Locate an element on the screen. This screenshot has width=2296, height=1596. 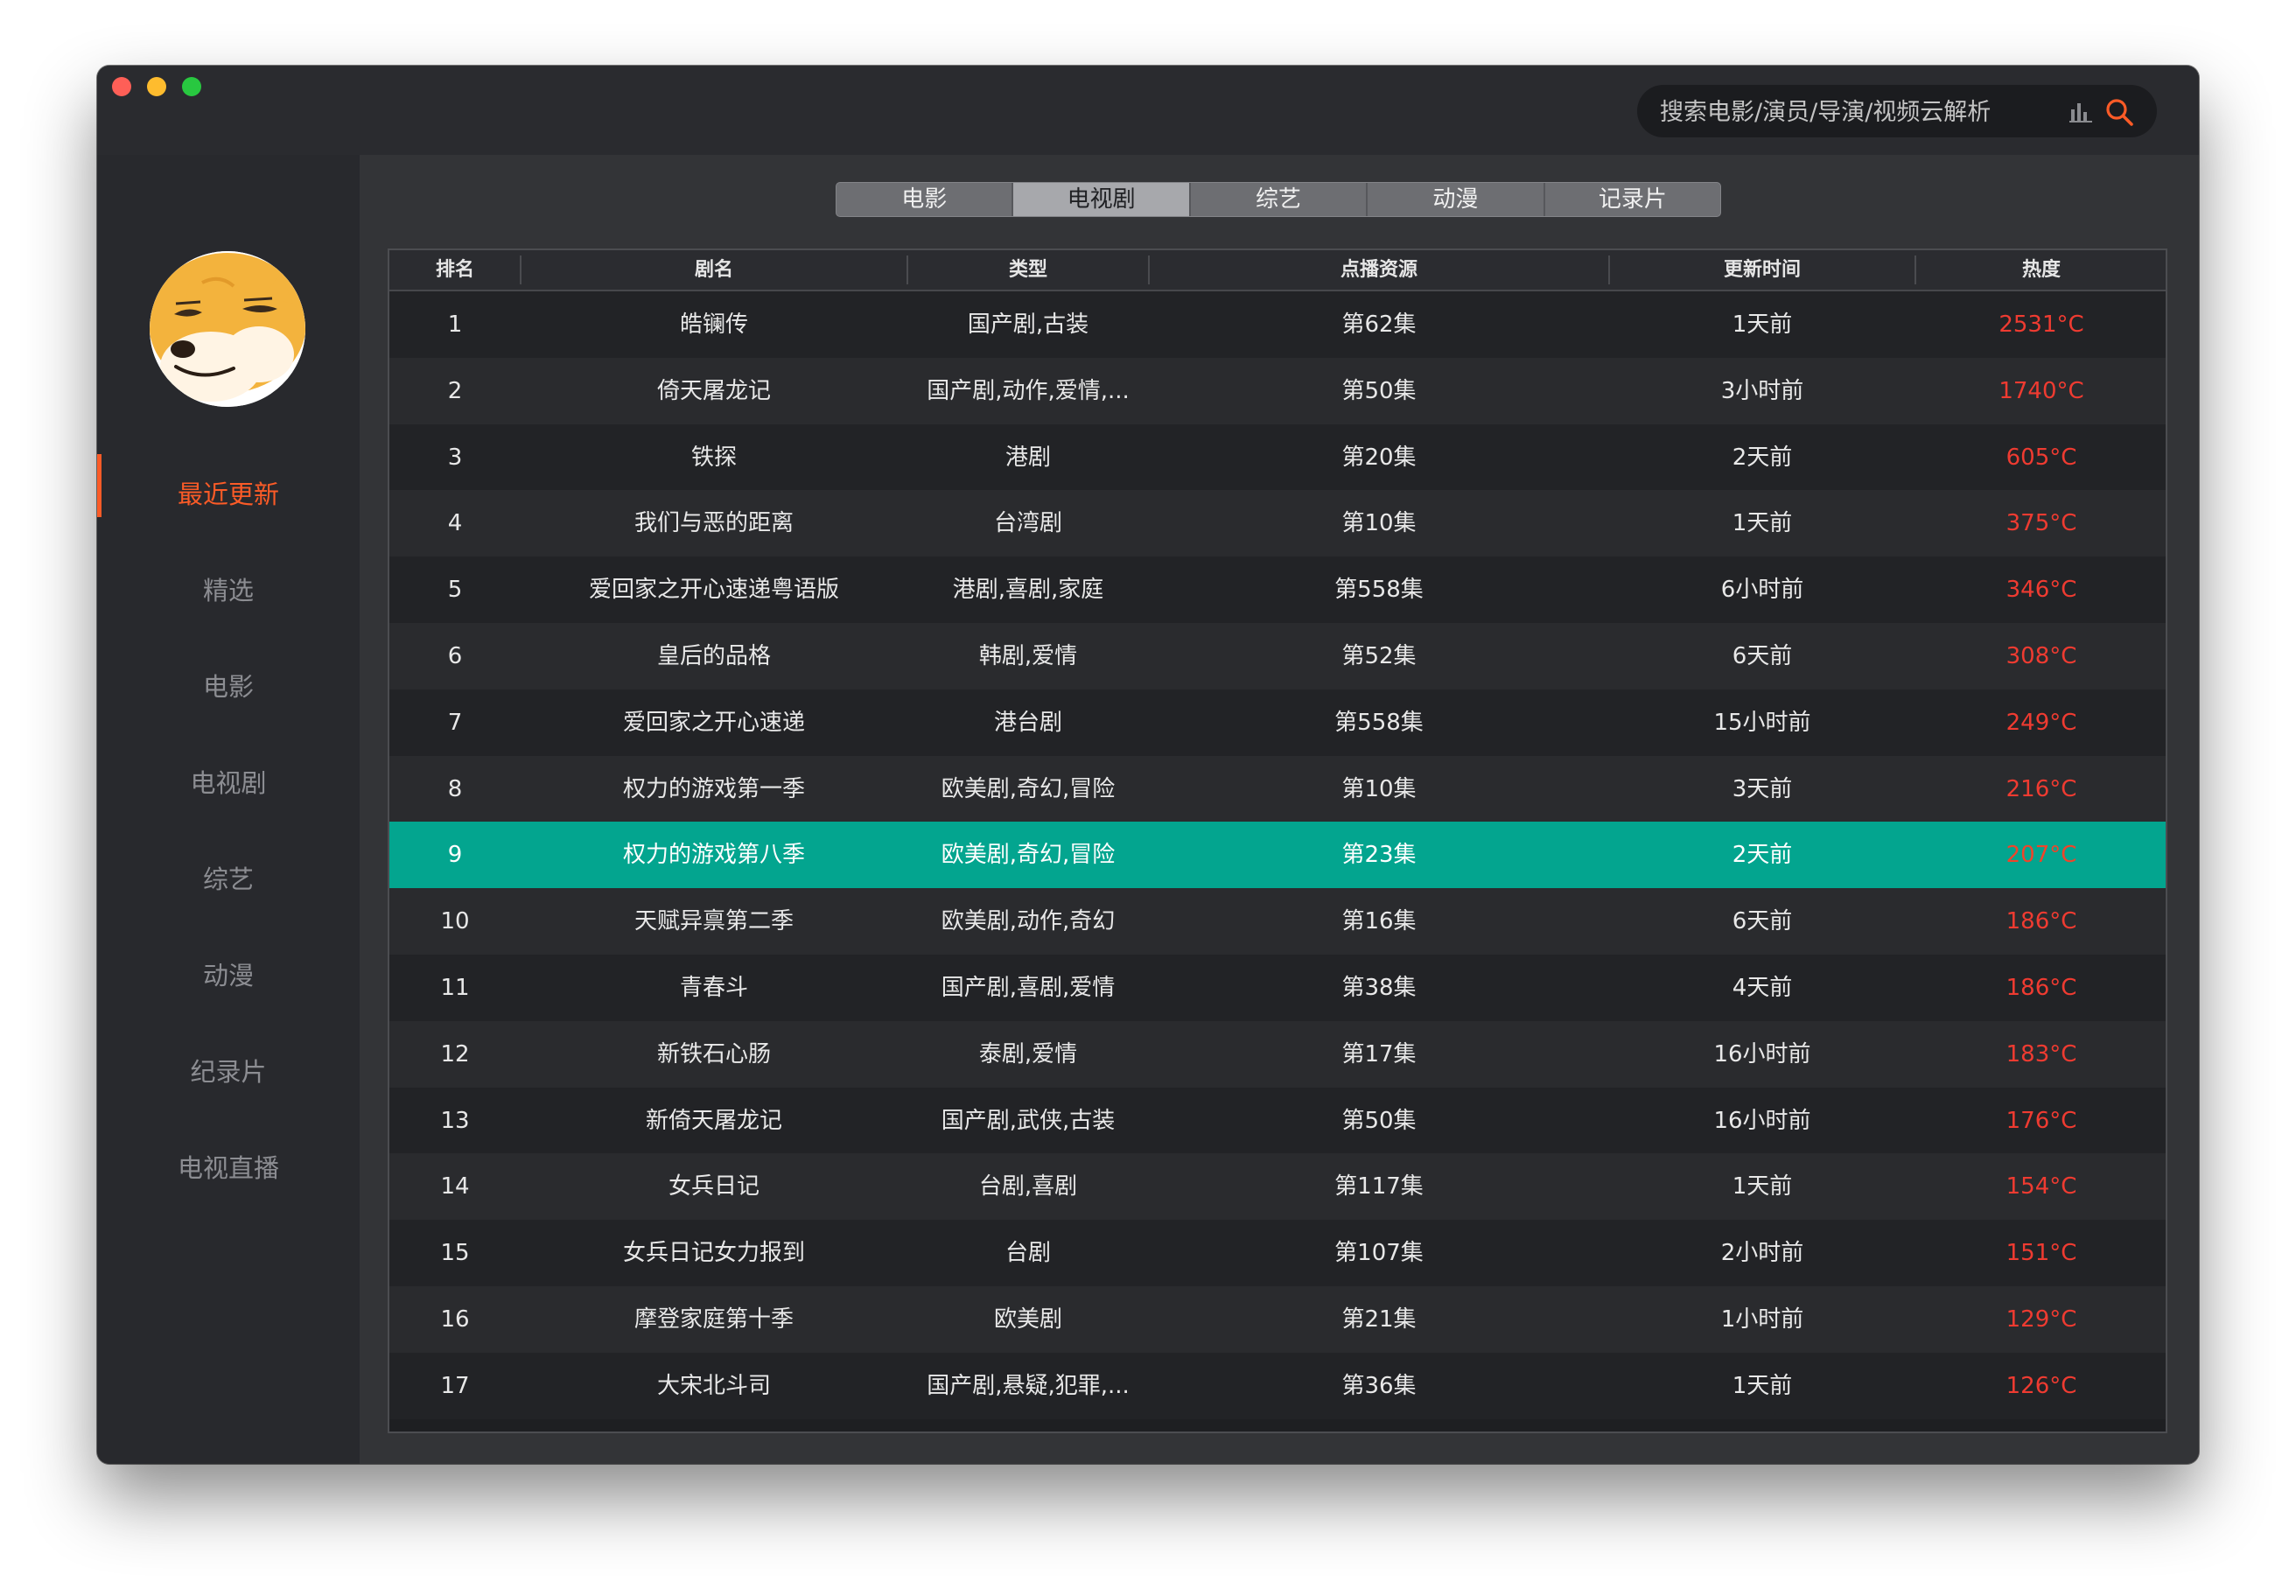
sidebar-item-movies: 电影 is located at coordinates (228, 687).